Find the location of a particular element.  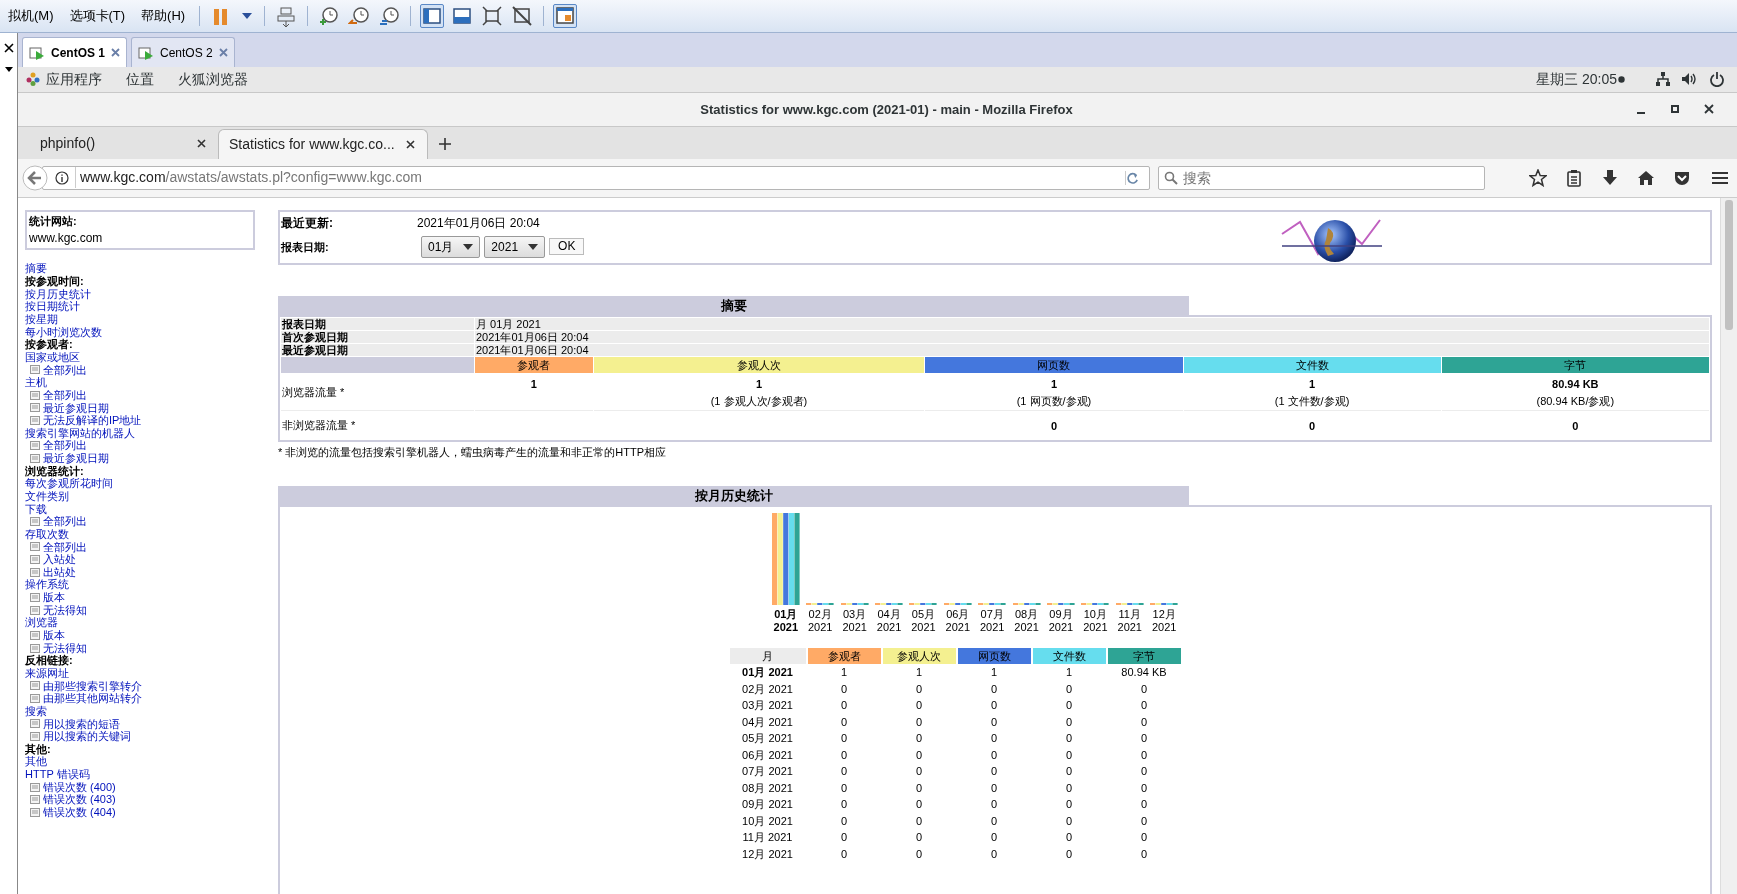

download-icon is located at coordinates (1610, 177).